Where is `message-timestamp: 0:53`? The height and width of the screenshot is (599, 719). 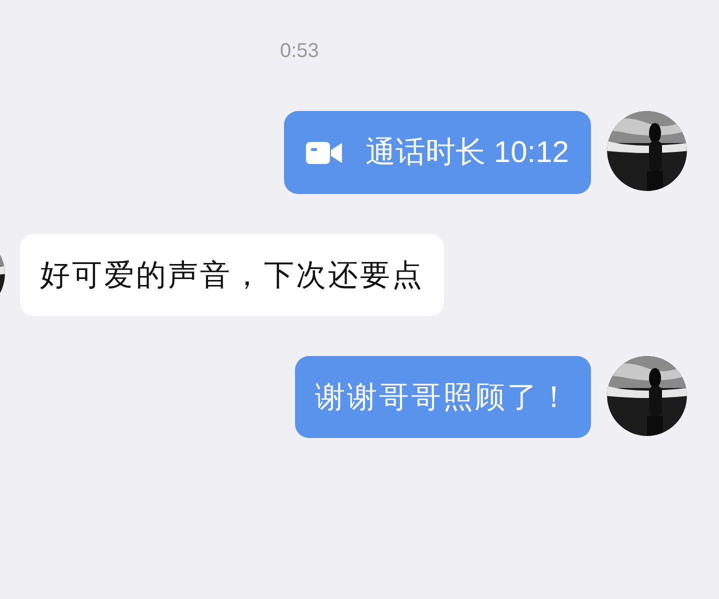 message-timestamp: 0:53 is located at coordinates (299, 51).